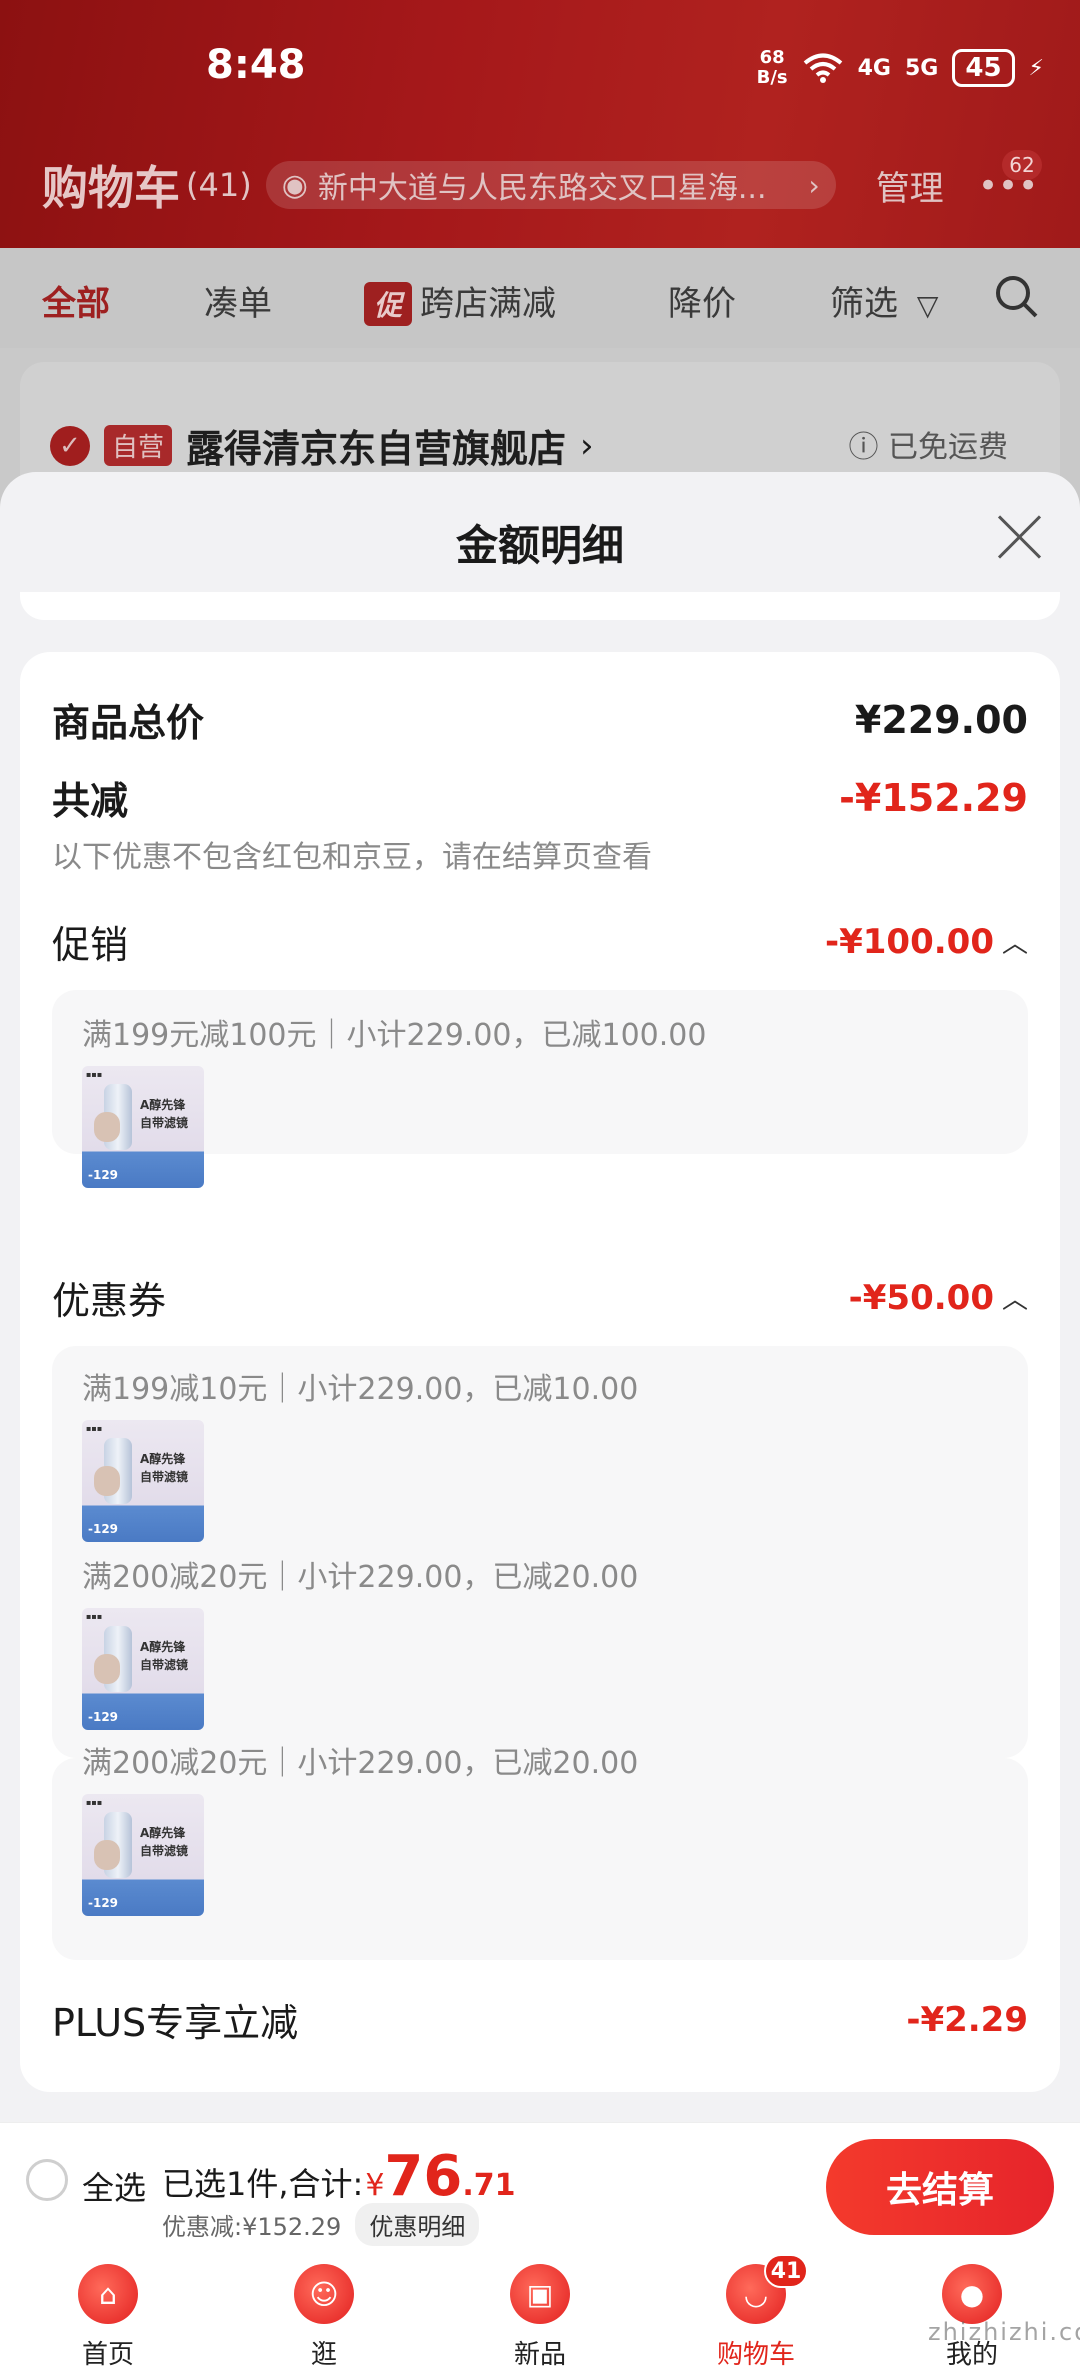  What do you see at coordinates (1019, 537) in the screenshot?
I see `close-icon` at bounding box center [1019, 537].